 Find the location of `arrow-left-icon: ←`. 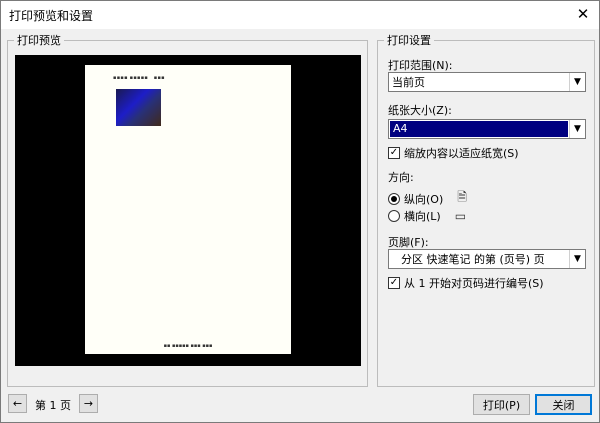

arrow-left-icon: ← is located at coordinates (17, 403).